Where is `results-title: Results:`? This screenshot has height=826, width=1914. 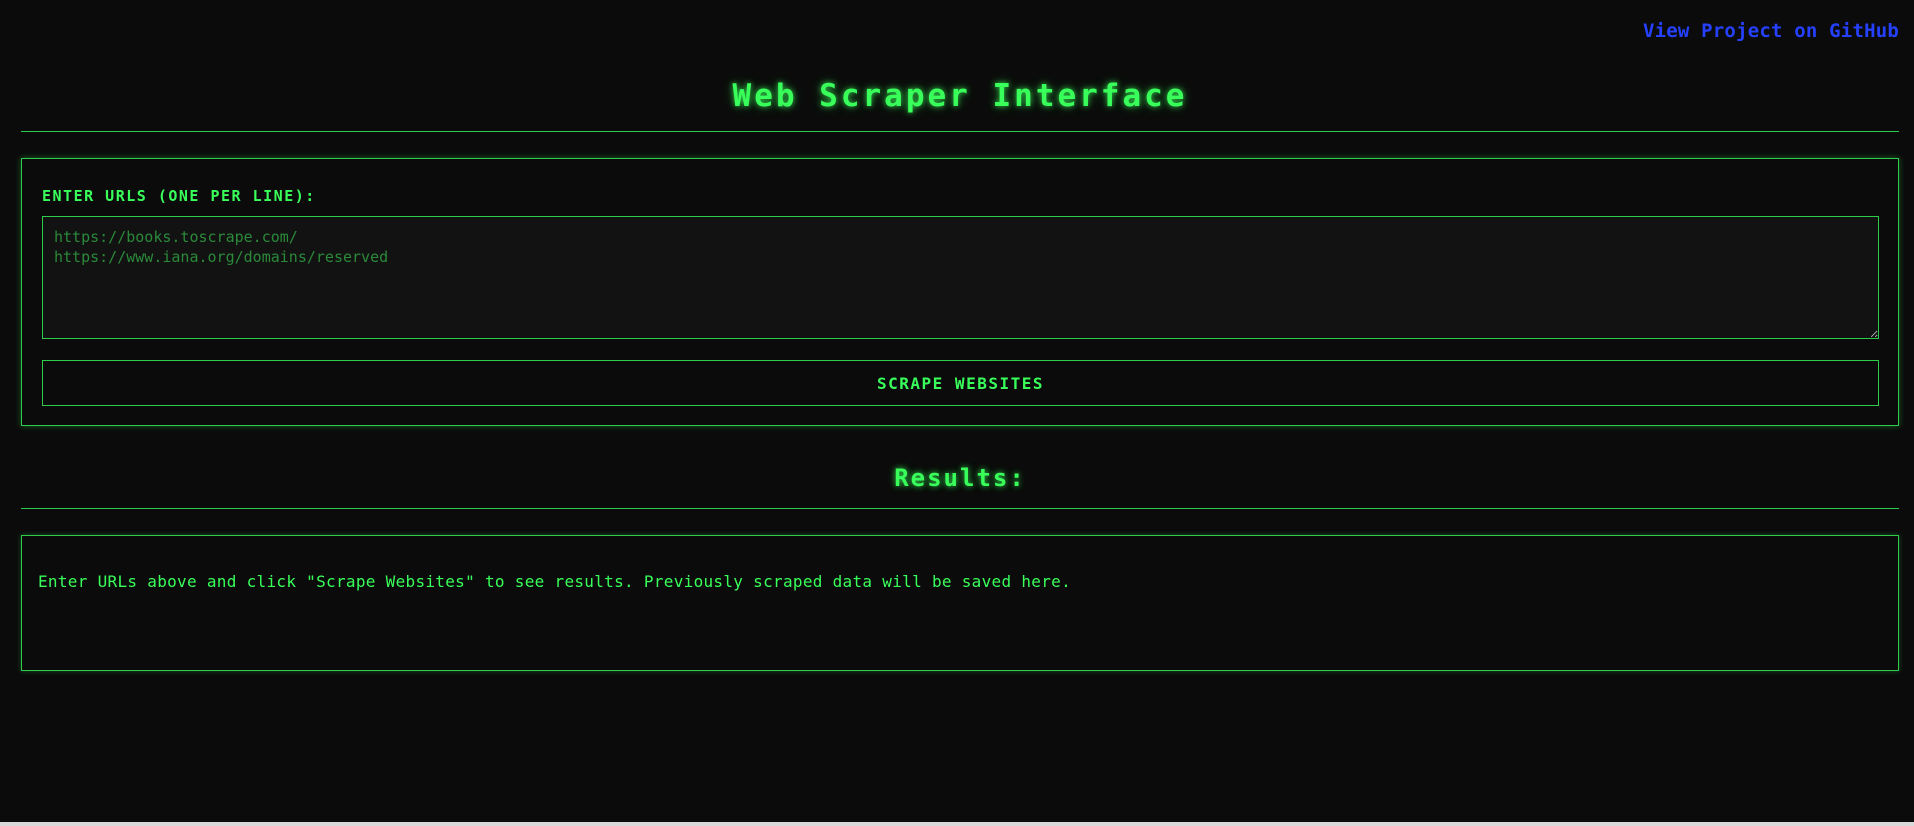 results-title: Results: is located at coordinates (960, 478).